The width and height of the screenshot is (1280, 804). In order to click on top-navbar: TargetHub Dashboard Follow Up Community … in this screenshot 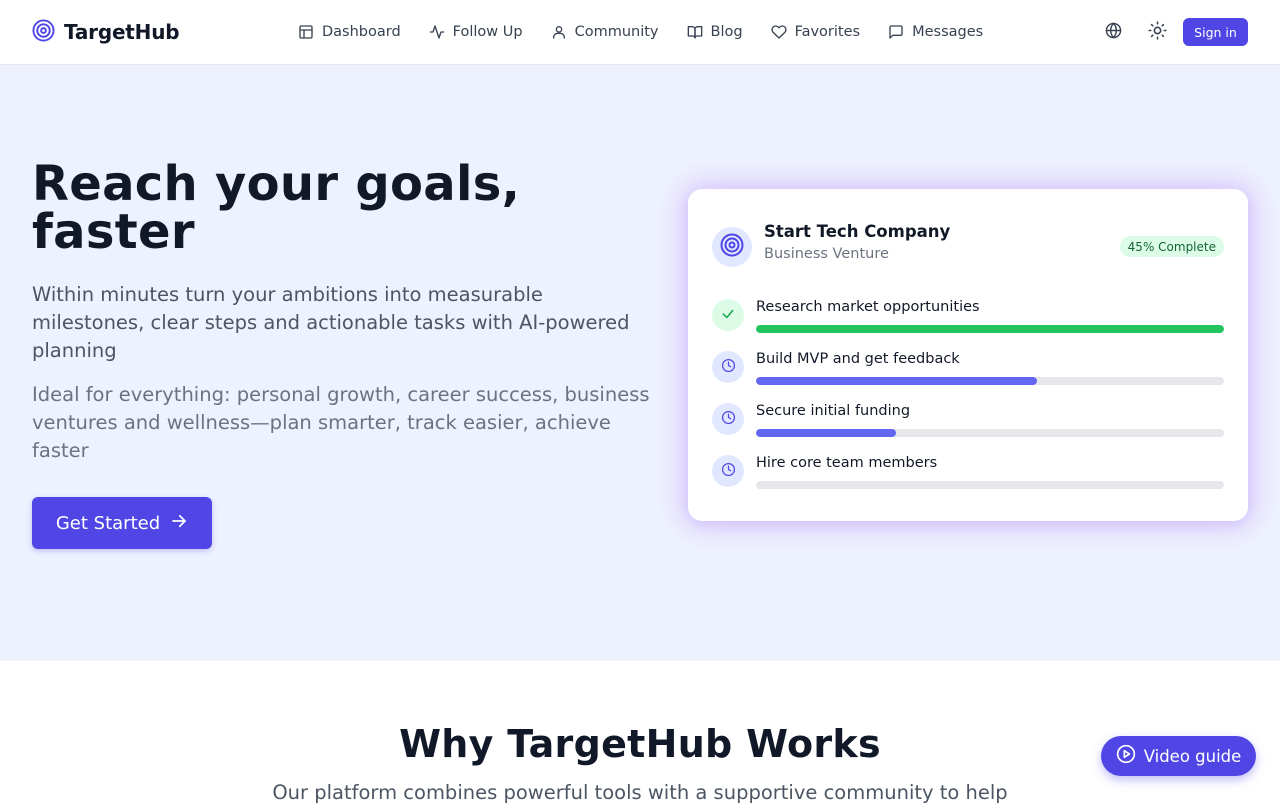, I will do `click(640, 32)`.